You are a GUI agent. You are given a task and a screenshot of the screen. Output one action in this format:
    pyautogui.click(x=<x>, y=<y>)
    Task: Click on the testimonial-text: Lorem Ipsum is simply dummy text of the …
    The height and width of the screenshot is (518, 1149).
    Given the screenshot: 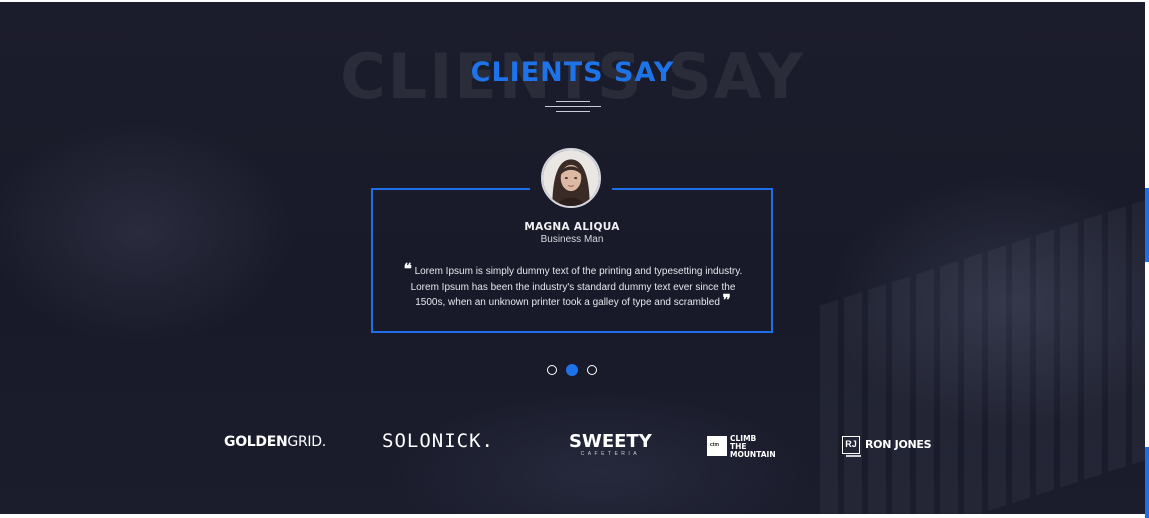 What is the action you would take?
    pyautogui.click(x=576, y=287)
    